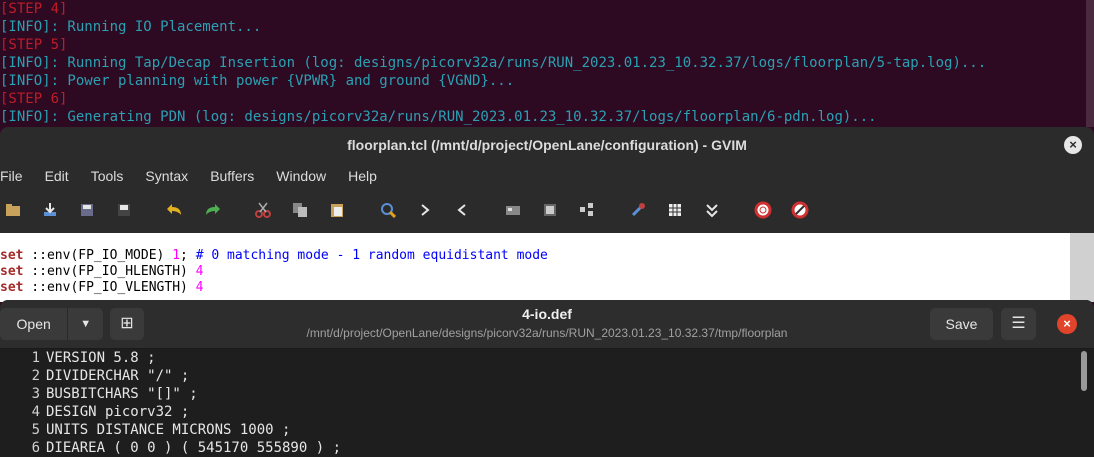 The width and height of the screenshot is (1094, 457). I want to click on menu-buffers: Buffers, so click(232, 176).